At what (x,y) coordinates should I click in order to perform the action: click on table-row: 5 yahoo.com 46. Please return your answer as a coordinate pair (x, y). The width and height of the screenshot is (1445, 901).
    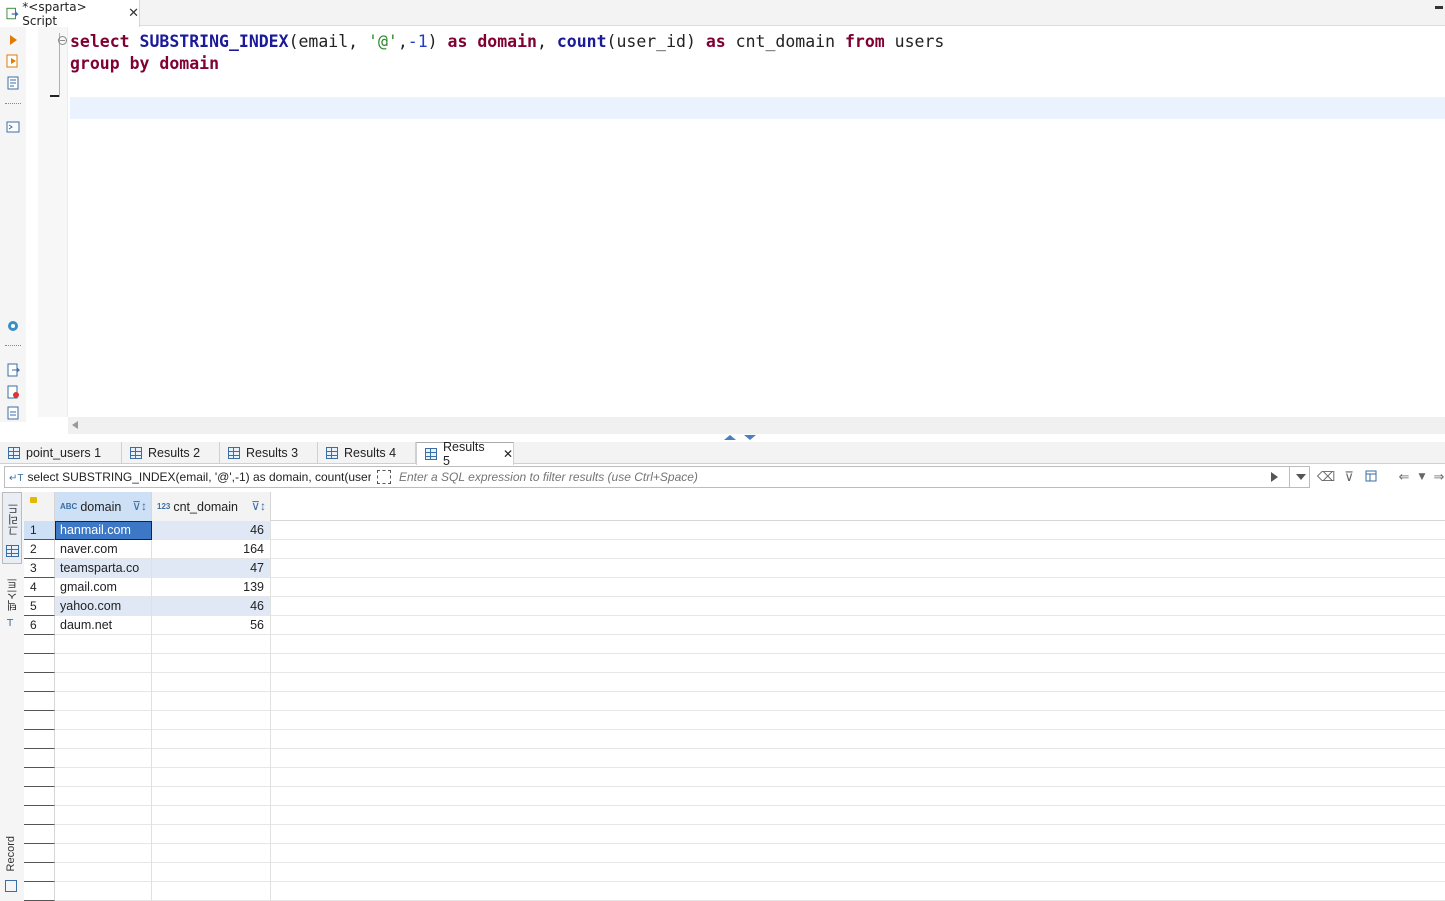
    Looking at the image, I should click on (734, 606).